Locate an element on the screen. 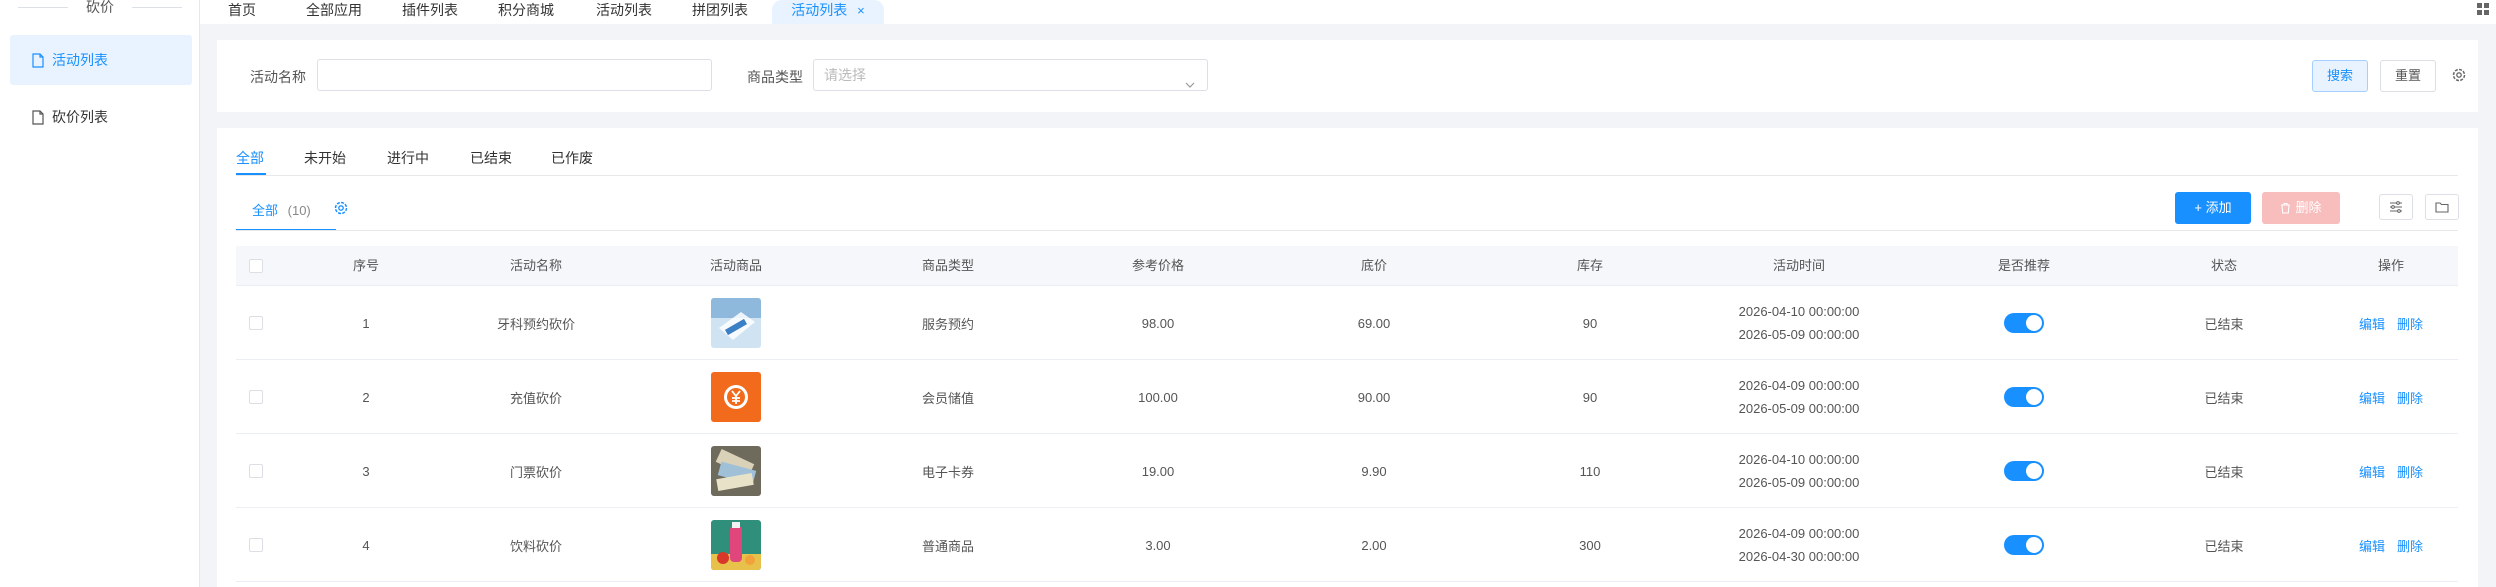  activity-name-input is located at coordinates (514, 75).